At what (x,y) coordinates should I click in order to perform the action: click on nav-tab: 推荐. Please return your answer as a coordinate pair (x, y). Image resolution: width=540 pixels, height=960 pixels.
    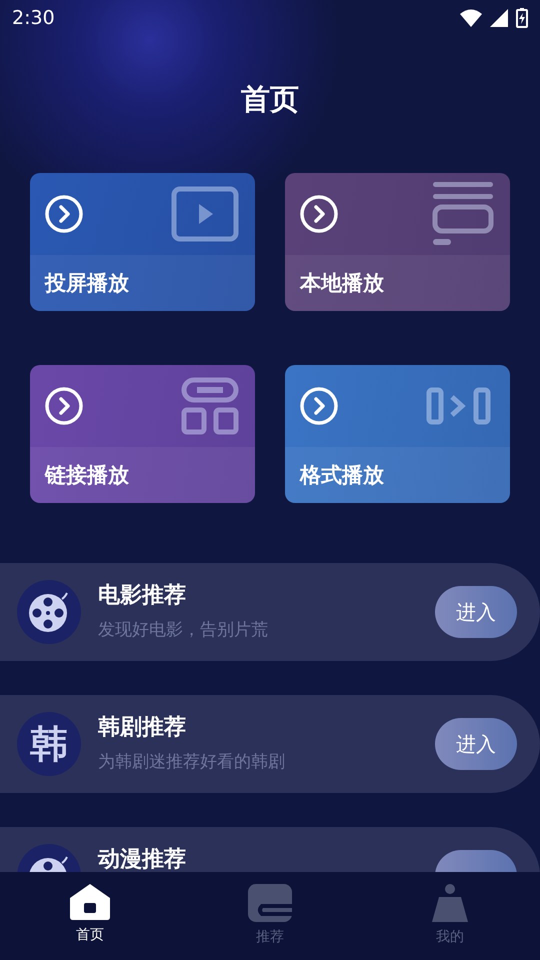
    Looking at the image, I should click on (270, 916).